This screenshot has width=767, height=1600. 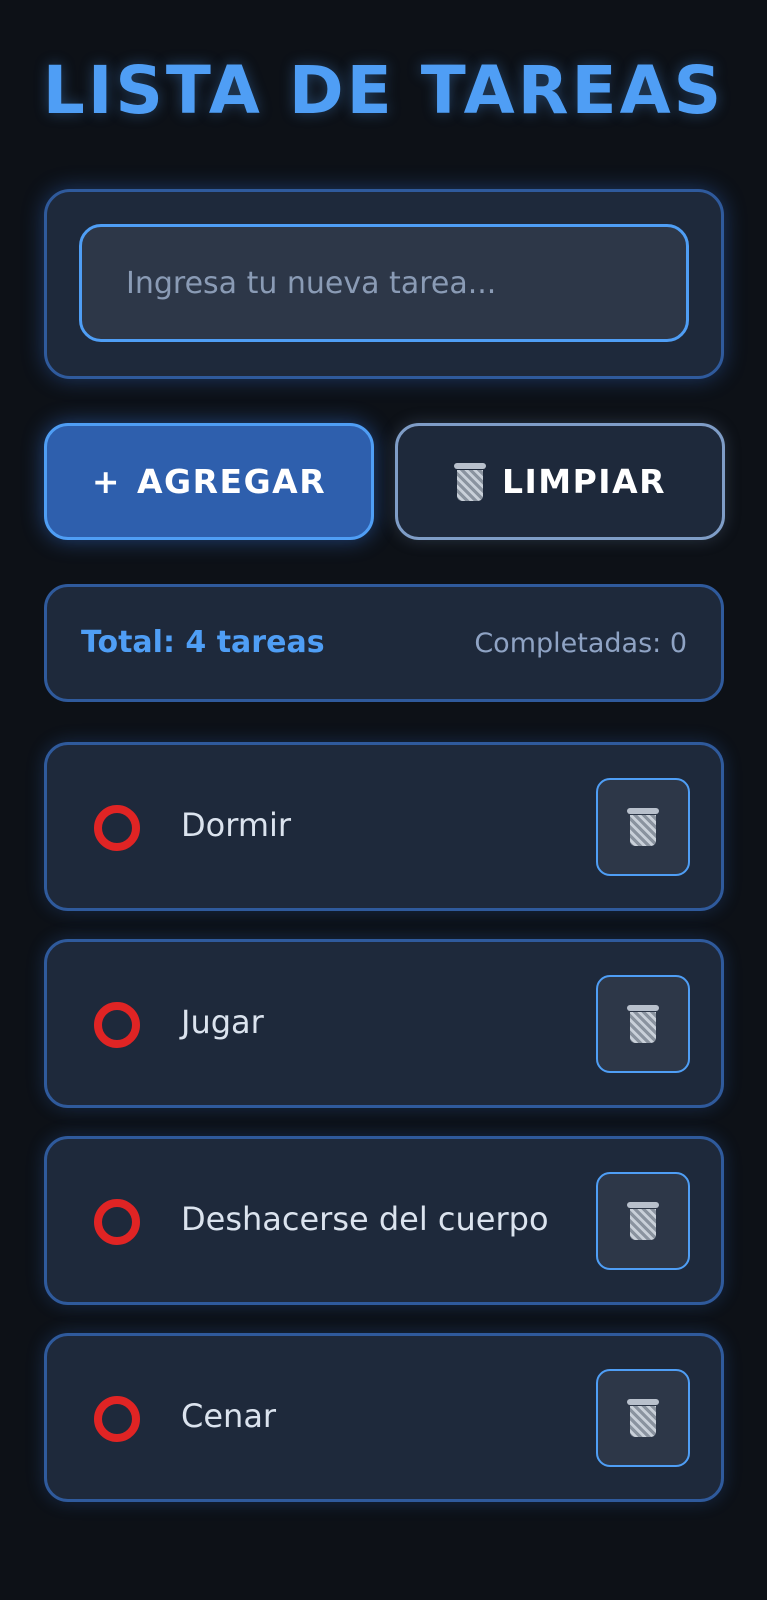 What do you see at coordinates (384, 643) in the screenshot?
I see `stats-bar: Total: 4 tareas Completadas: 0` at bounding box center [384, 643].